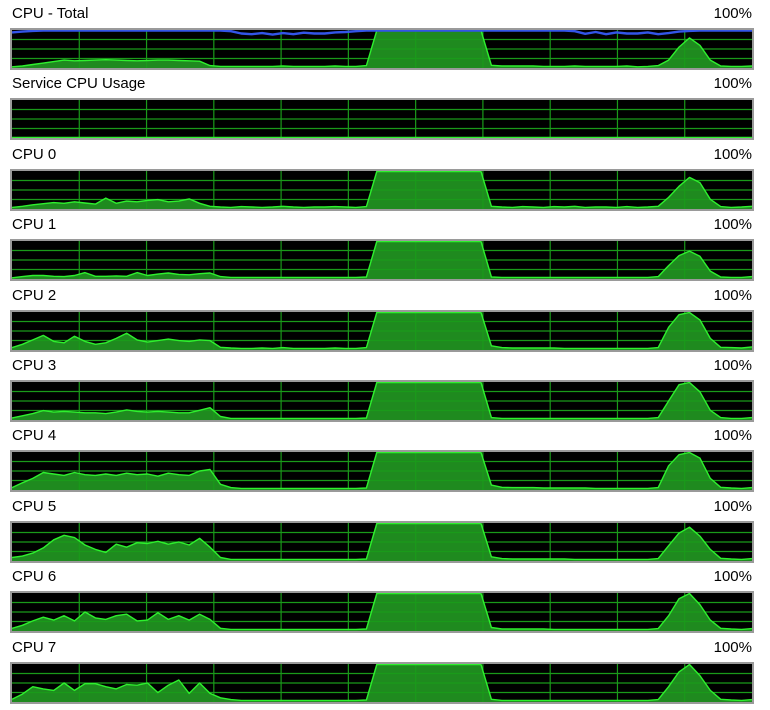 This screenshot has width=770, height=710. I want to click on graph-title: CPU 1, so click(34, 225).